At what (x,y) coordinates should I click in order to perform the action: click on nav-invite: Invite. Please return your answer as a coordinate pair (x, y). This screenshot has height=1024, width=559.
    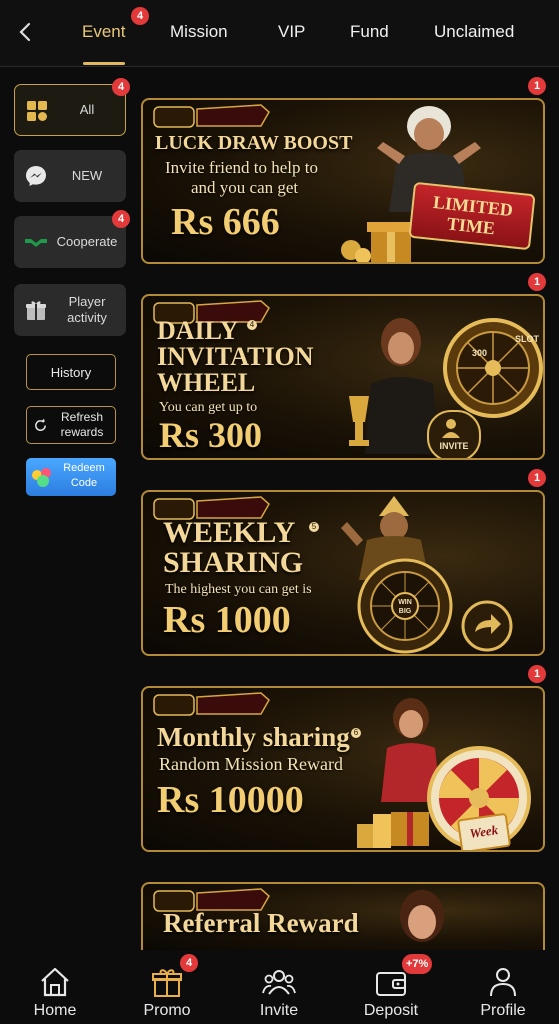
    Looking at the image, I should click on (279, 987).